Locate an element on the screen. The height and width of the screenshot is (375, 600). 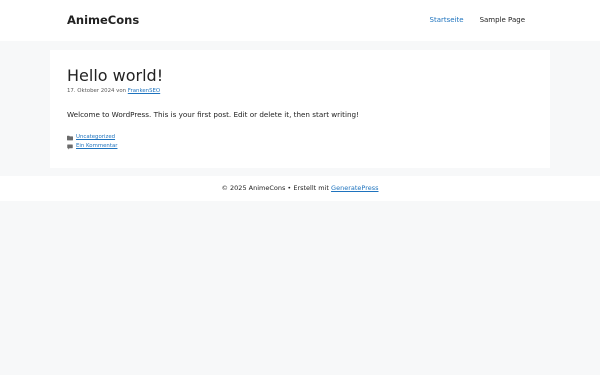
copyright-text: © 2025 AnimeCons • Erstellt mit is located at coordinates (275, 188).